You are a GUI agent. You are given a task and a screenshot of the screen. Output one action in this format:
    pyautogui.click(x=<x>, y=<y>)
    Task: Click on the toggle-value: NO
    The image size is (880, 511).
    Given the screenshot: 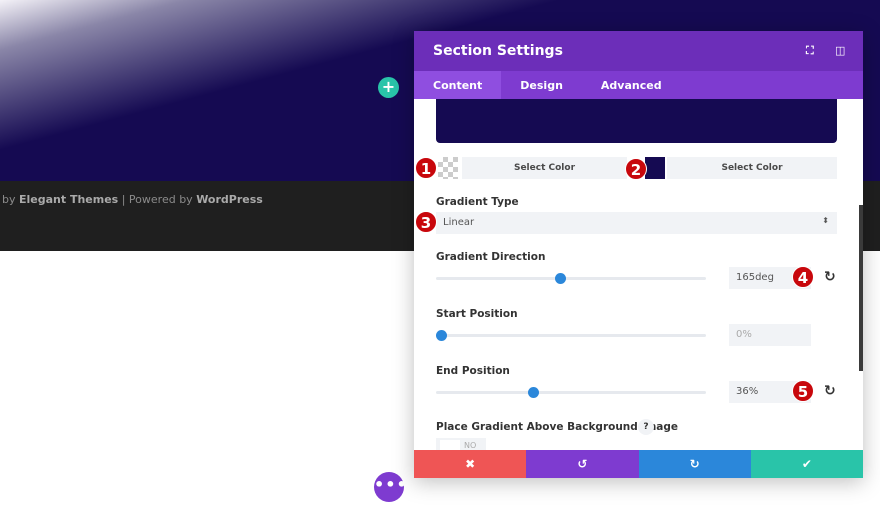 What is the action you would take?
    pyautogui.click(x=470, y=445)
    